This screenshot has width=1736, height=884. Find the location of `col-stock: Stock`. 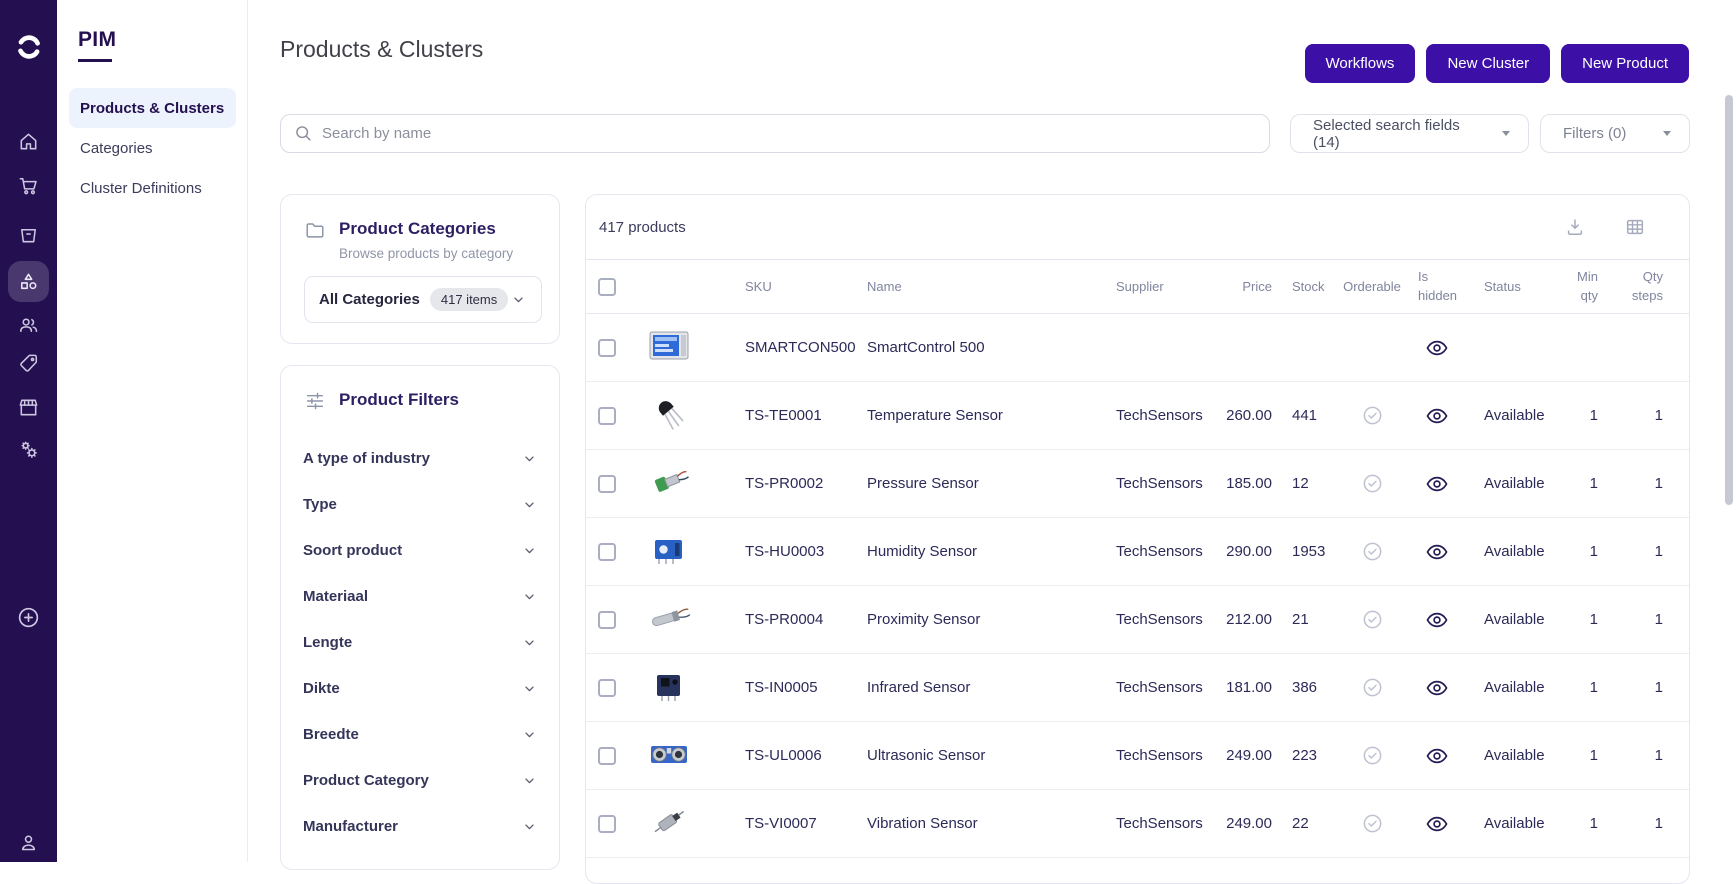

col-stock: Stock is located at coordinates (1307, 286).